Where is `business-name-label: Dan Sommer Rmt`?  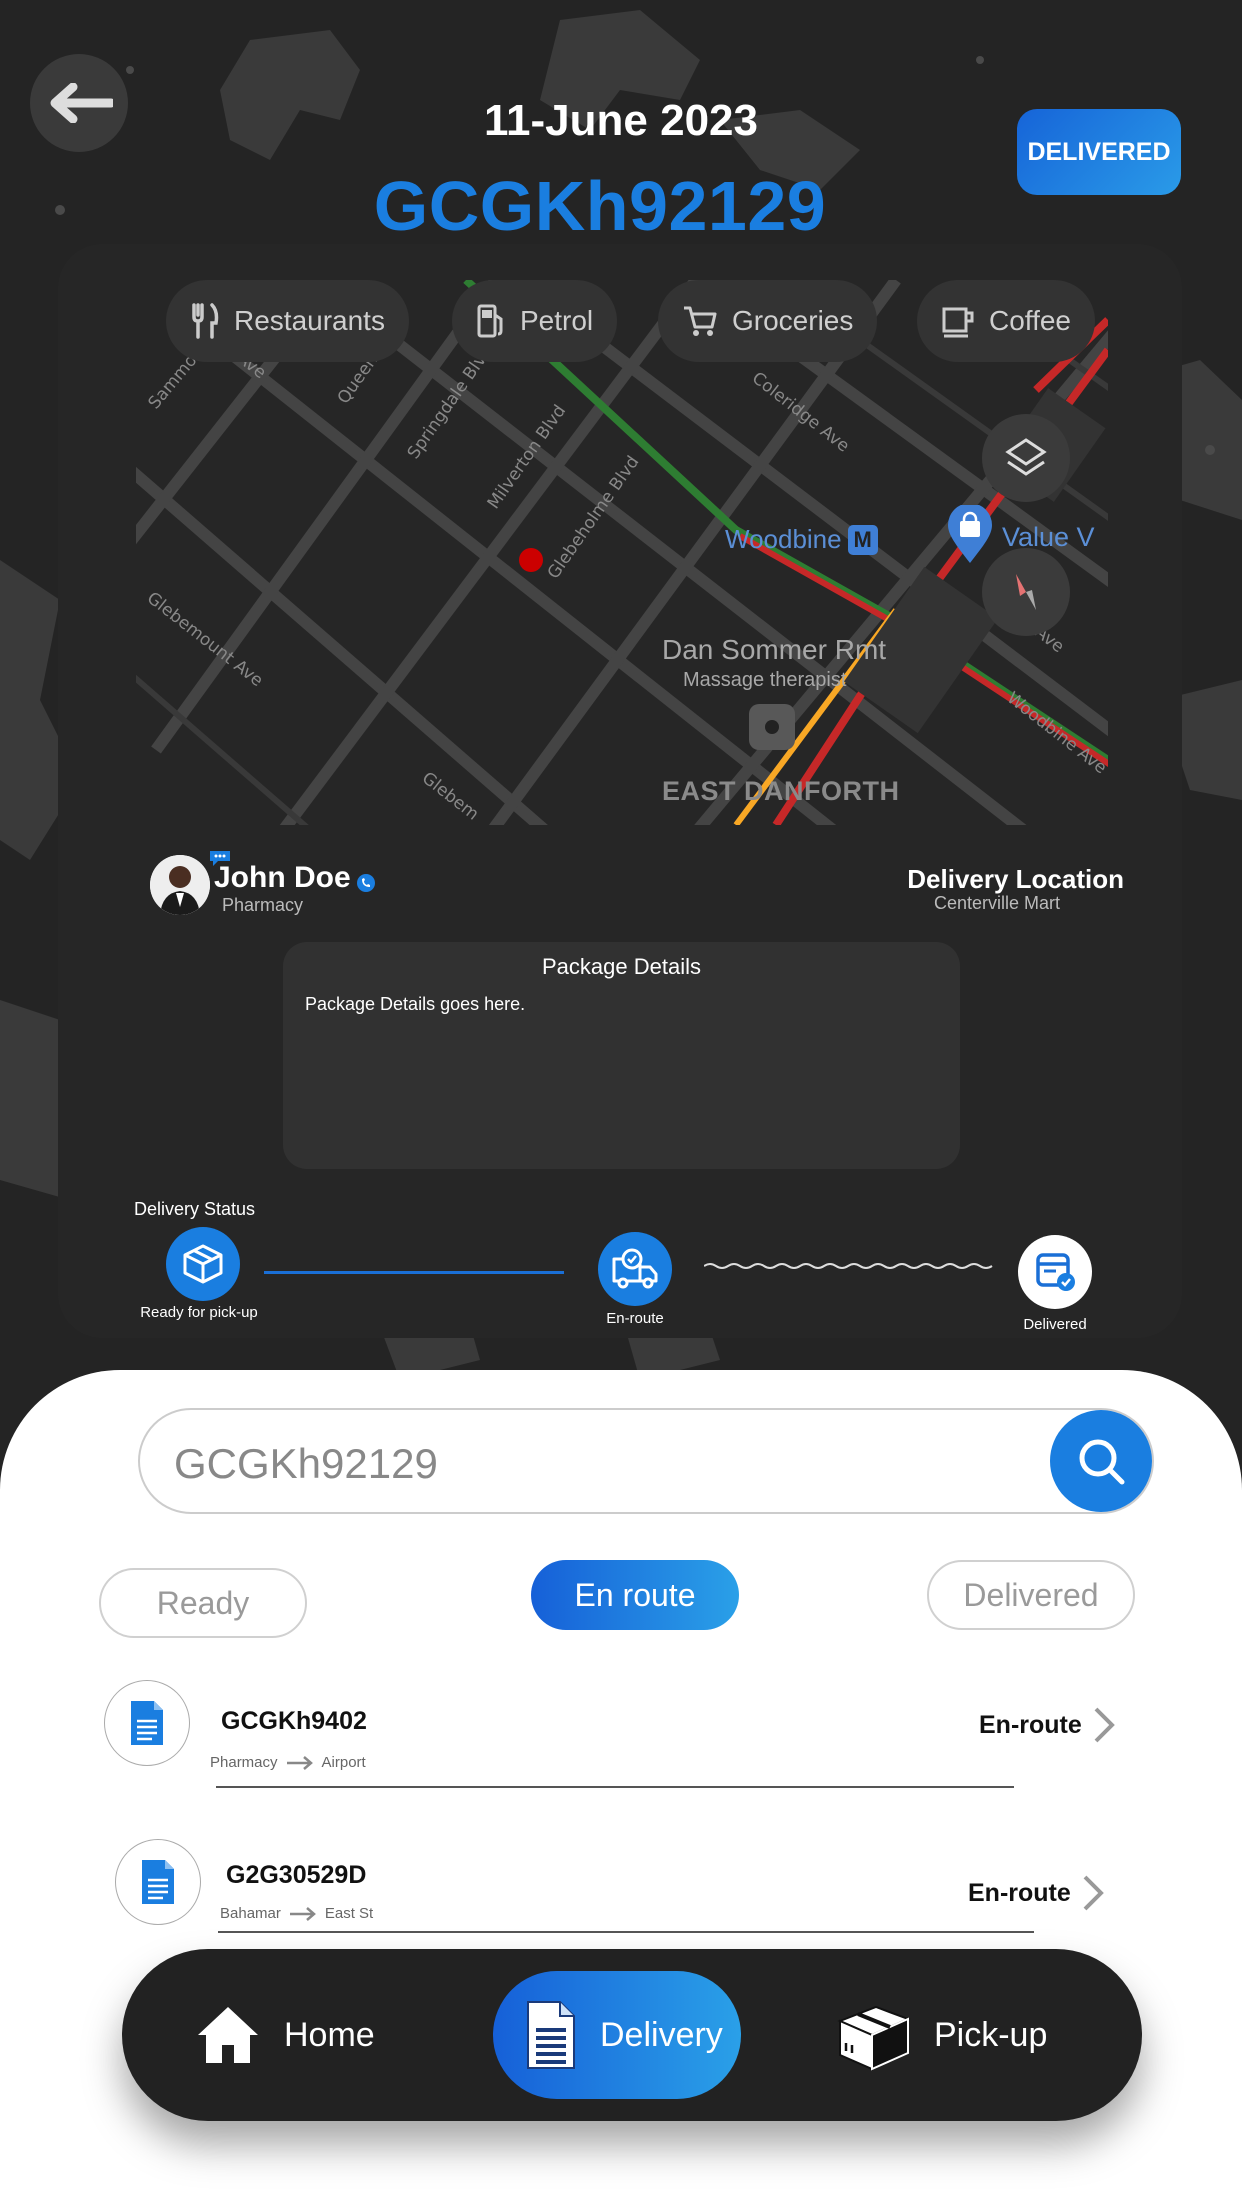 business-name-label: Dan Sommer Rmt is located at coordinates (774, 649).